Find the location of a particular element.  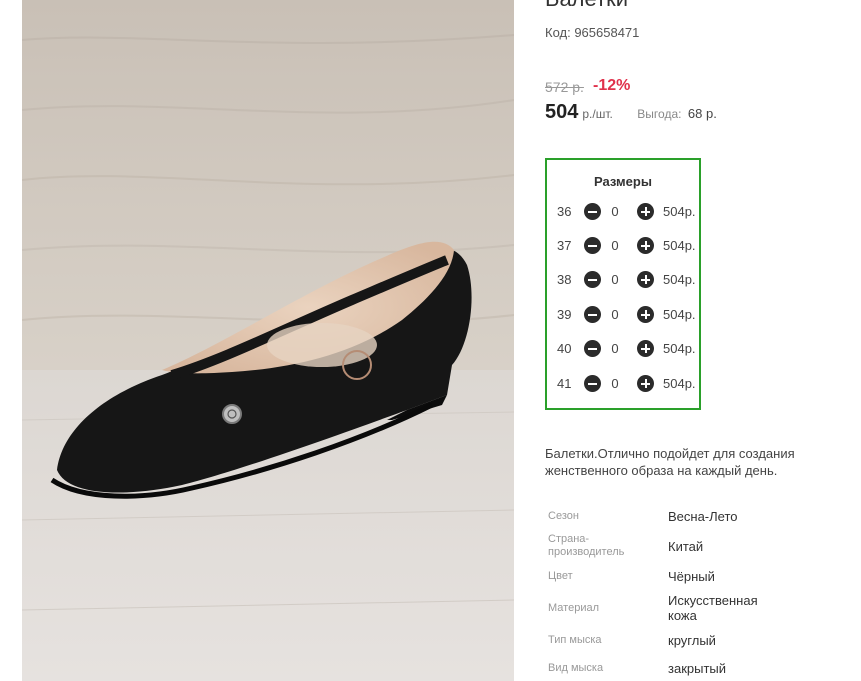

old-price: 572 р. is located at coordinates (564, 87).